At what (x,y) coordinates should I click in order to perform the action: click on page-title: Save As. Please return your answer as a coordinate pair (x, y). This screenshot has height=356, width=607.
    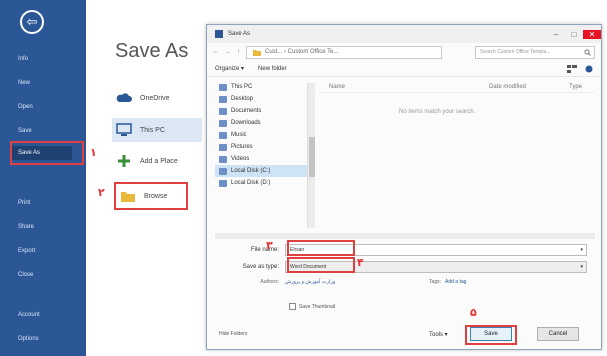
    Looking at the image, I should click on (152, 51).